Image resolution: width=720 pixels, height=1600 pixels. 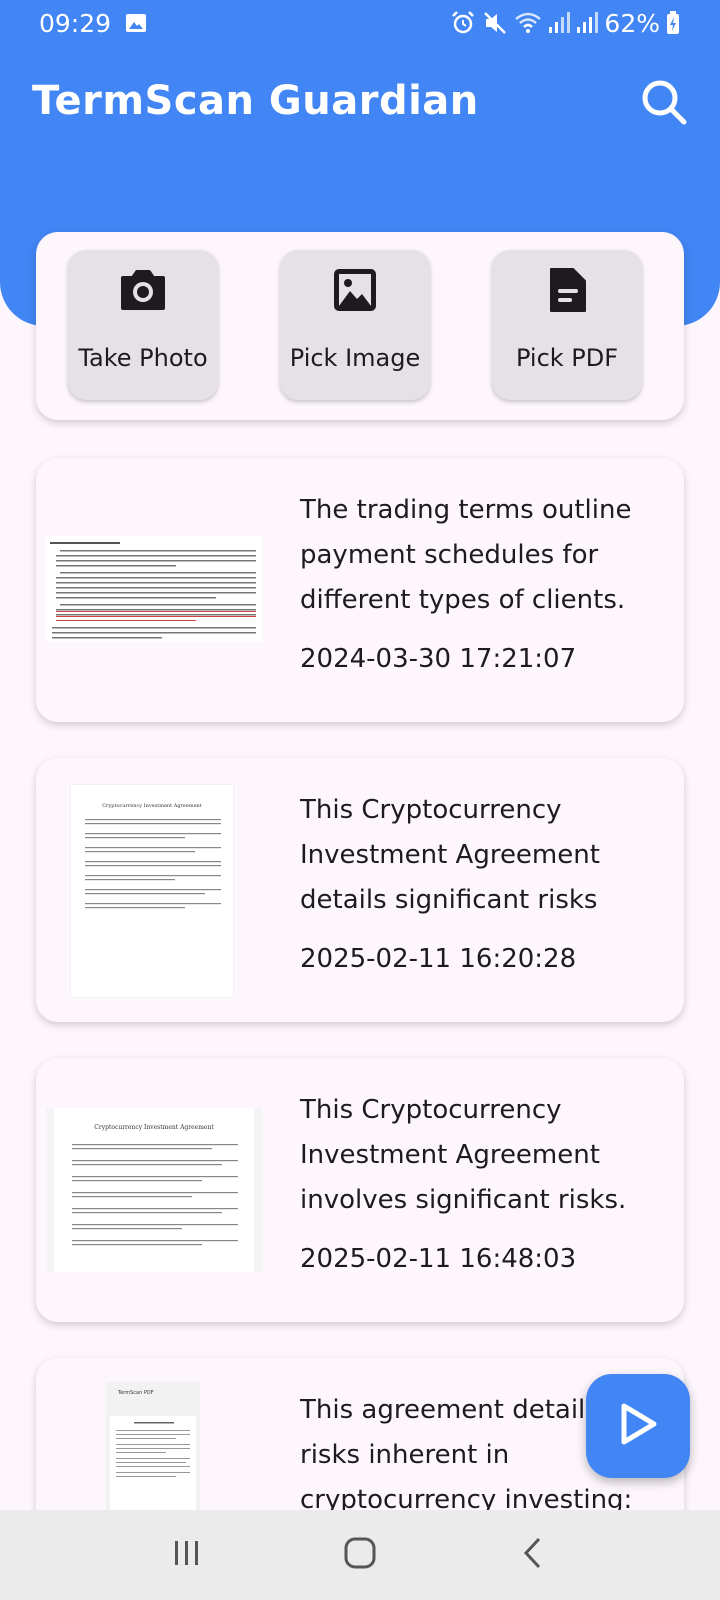 I want to click on search-icon, so click(x=664, y=104).